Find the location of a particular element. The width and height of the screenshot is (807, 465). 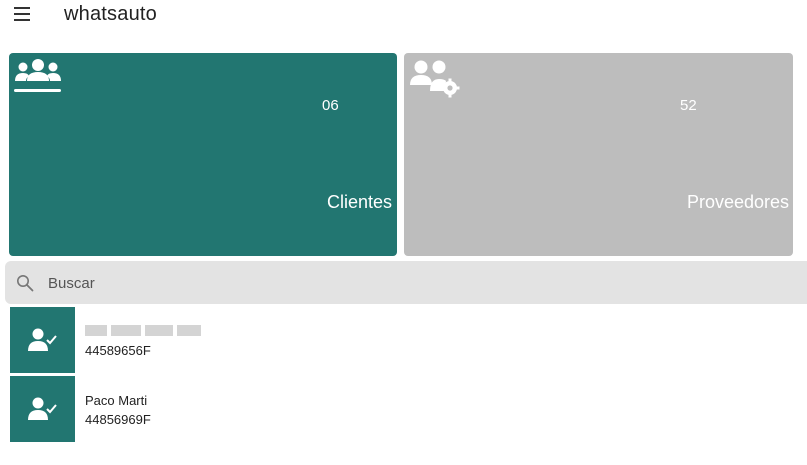

search-input is located at coordinates (398, 283).